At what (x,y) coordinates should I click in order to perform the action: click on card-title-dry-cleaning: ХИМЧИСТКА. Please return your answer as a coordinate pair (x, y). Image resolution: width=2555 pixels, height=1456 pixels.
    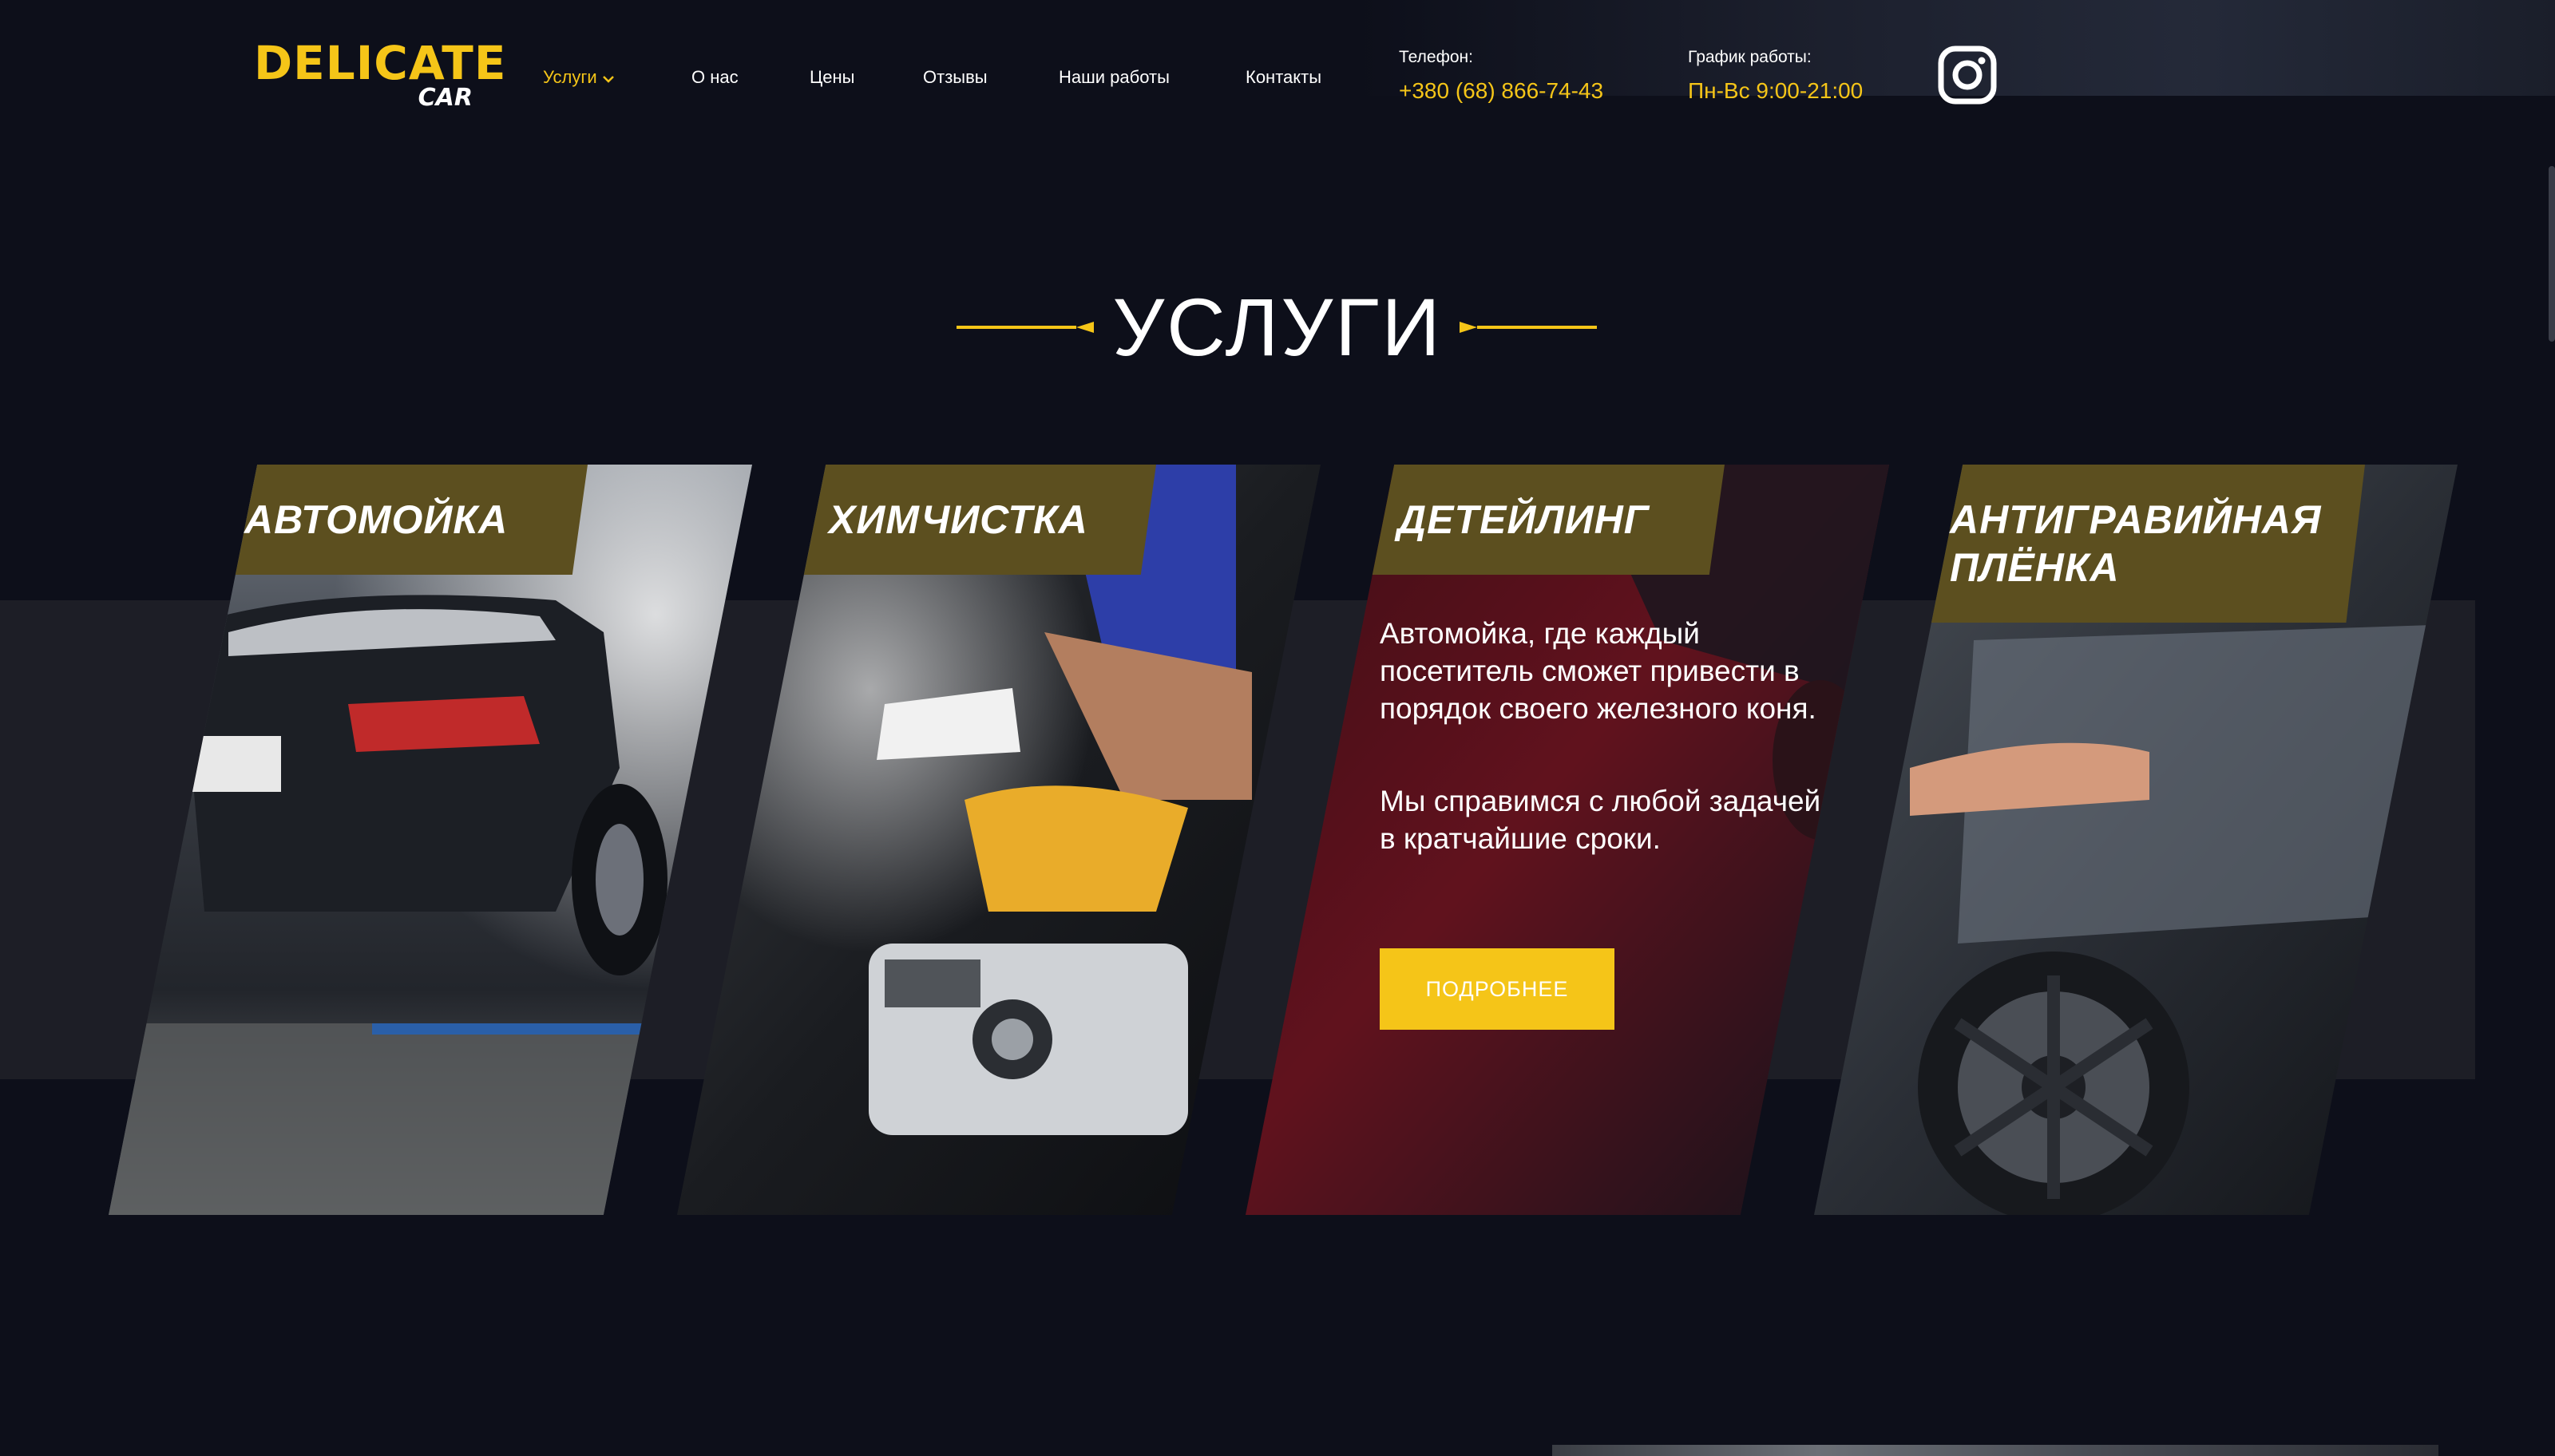
    Looking at the image, I should click on (964, 520).